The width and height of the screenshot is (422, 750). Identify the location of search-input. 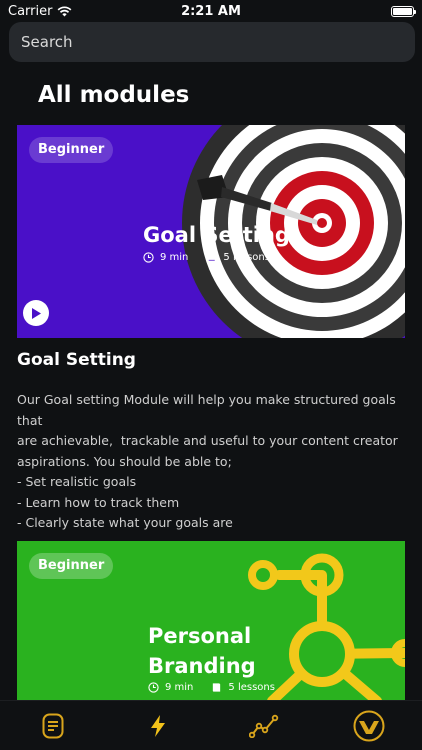
(212, 42).